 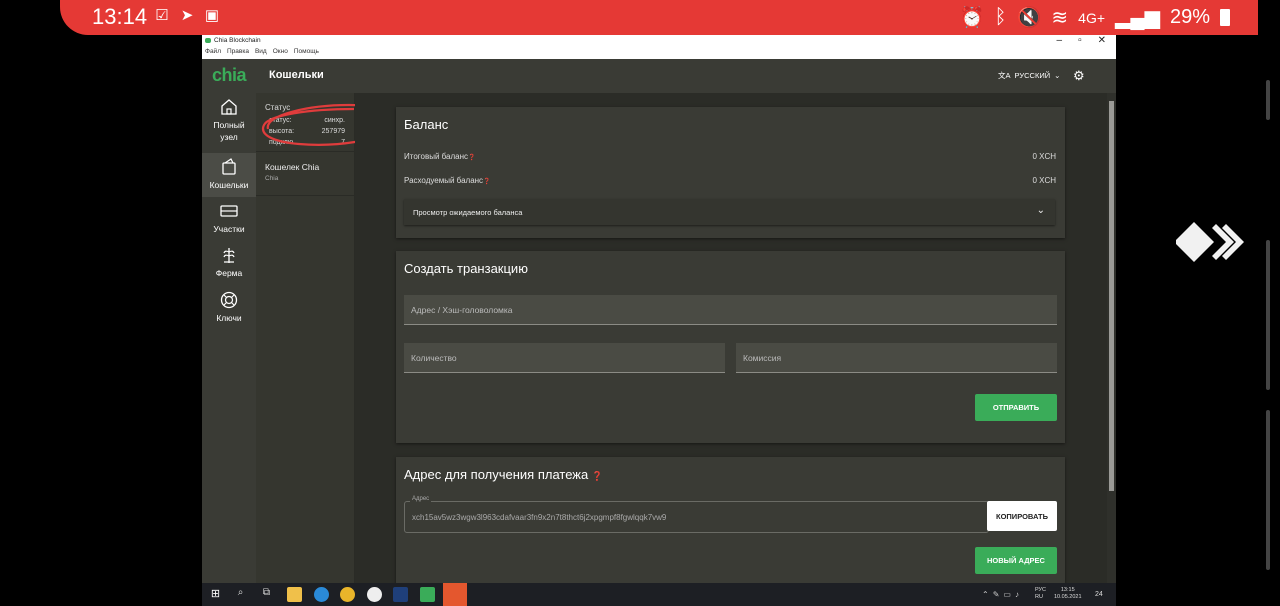 I want to click on menu-help: Помощь, so click(x=306, y=51).